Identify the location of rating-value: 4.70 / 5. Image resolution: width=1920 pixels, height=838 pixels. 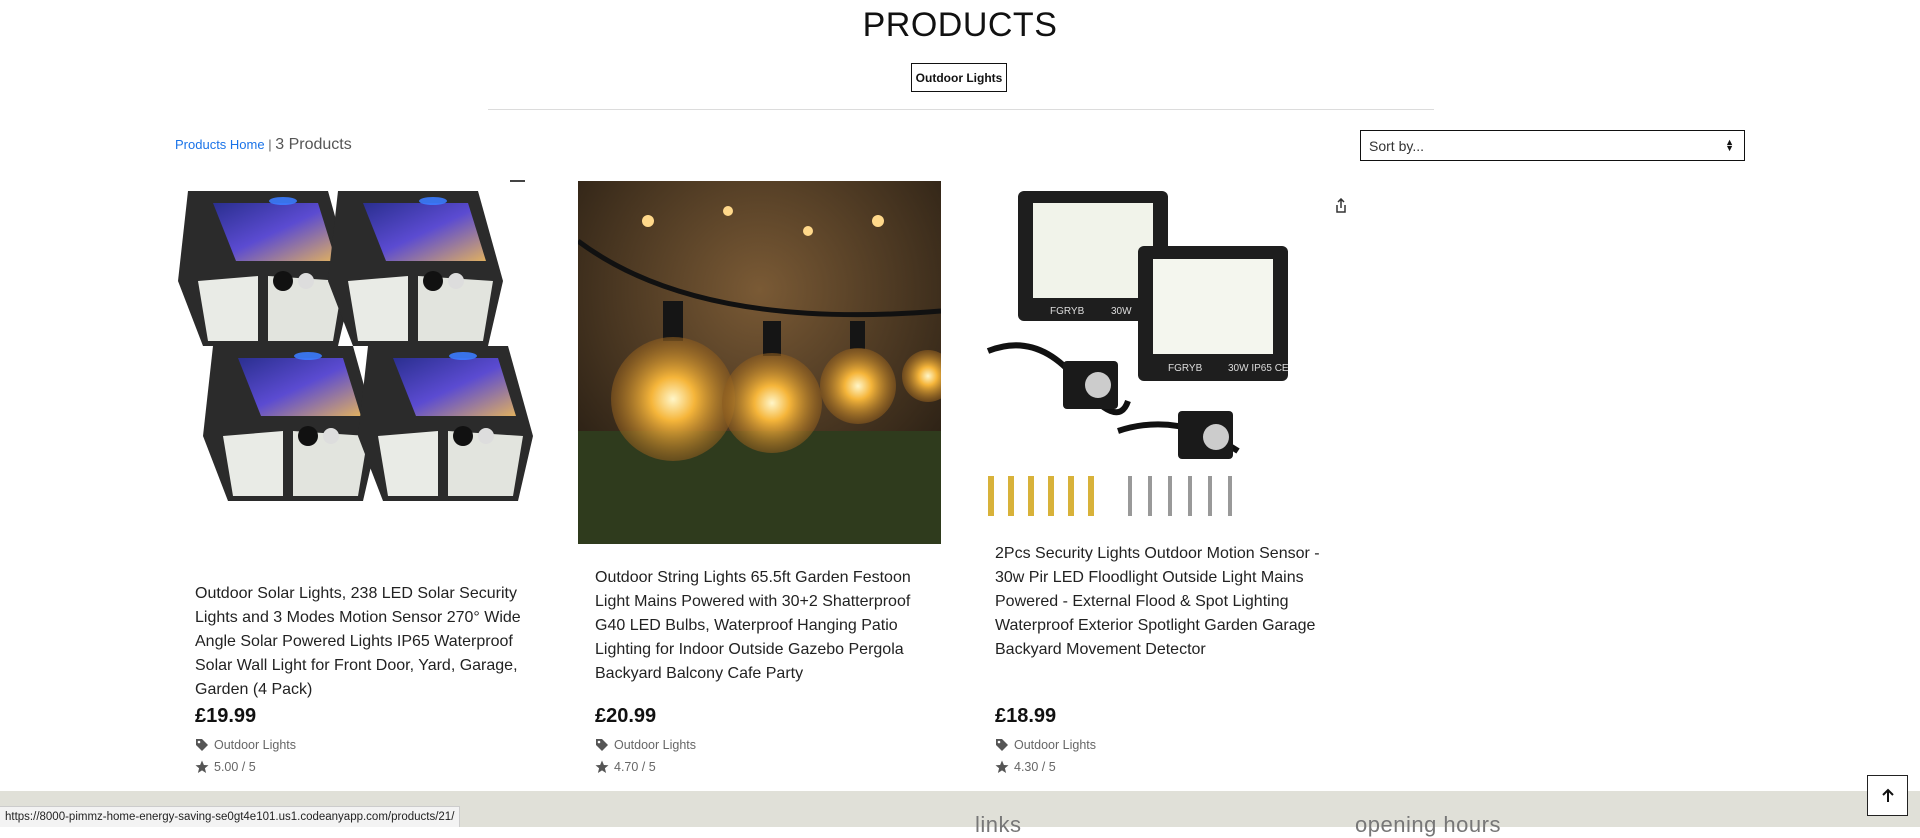
(635, 767).